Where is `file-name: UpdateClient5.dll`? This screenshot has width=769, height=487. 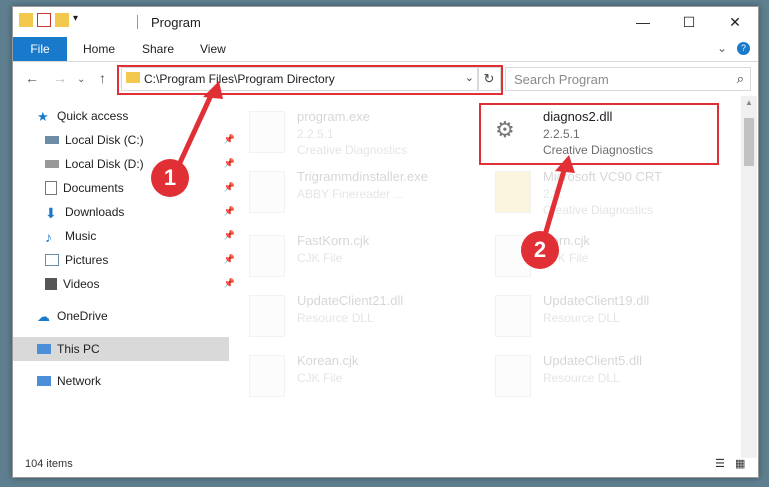 file-name: UpdateClient5.dll is located at coordinates (593, 360).